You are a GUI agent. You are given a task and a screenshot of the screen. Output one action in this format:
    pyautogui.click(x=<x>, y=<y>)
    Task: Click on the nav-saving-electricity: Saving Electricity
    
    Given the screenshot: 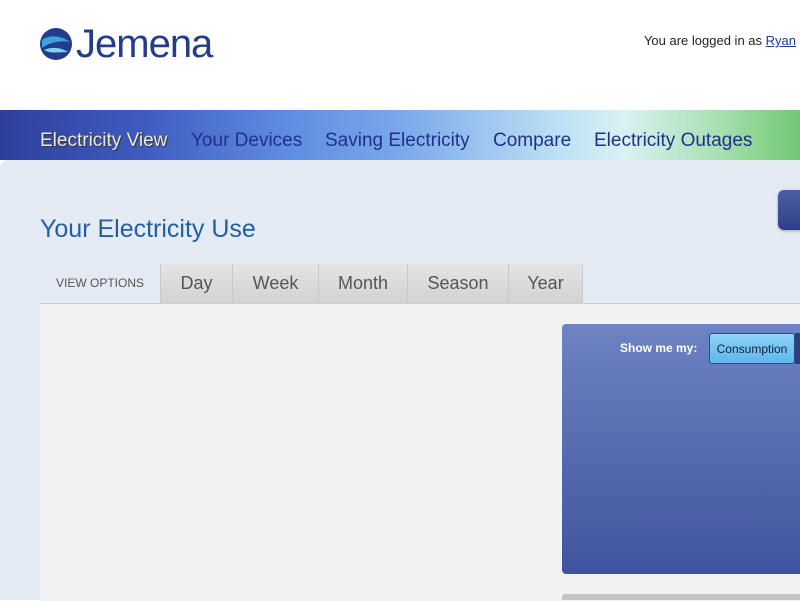 What is the action you would take?
    pyautogui.click(x=397, y=141)
    